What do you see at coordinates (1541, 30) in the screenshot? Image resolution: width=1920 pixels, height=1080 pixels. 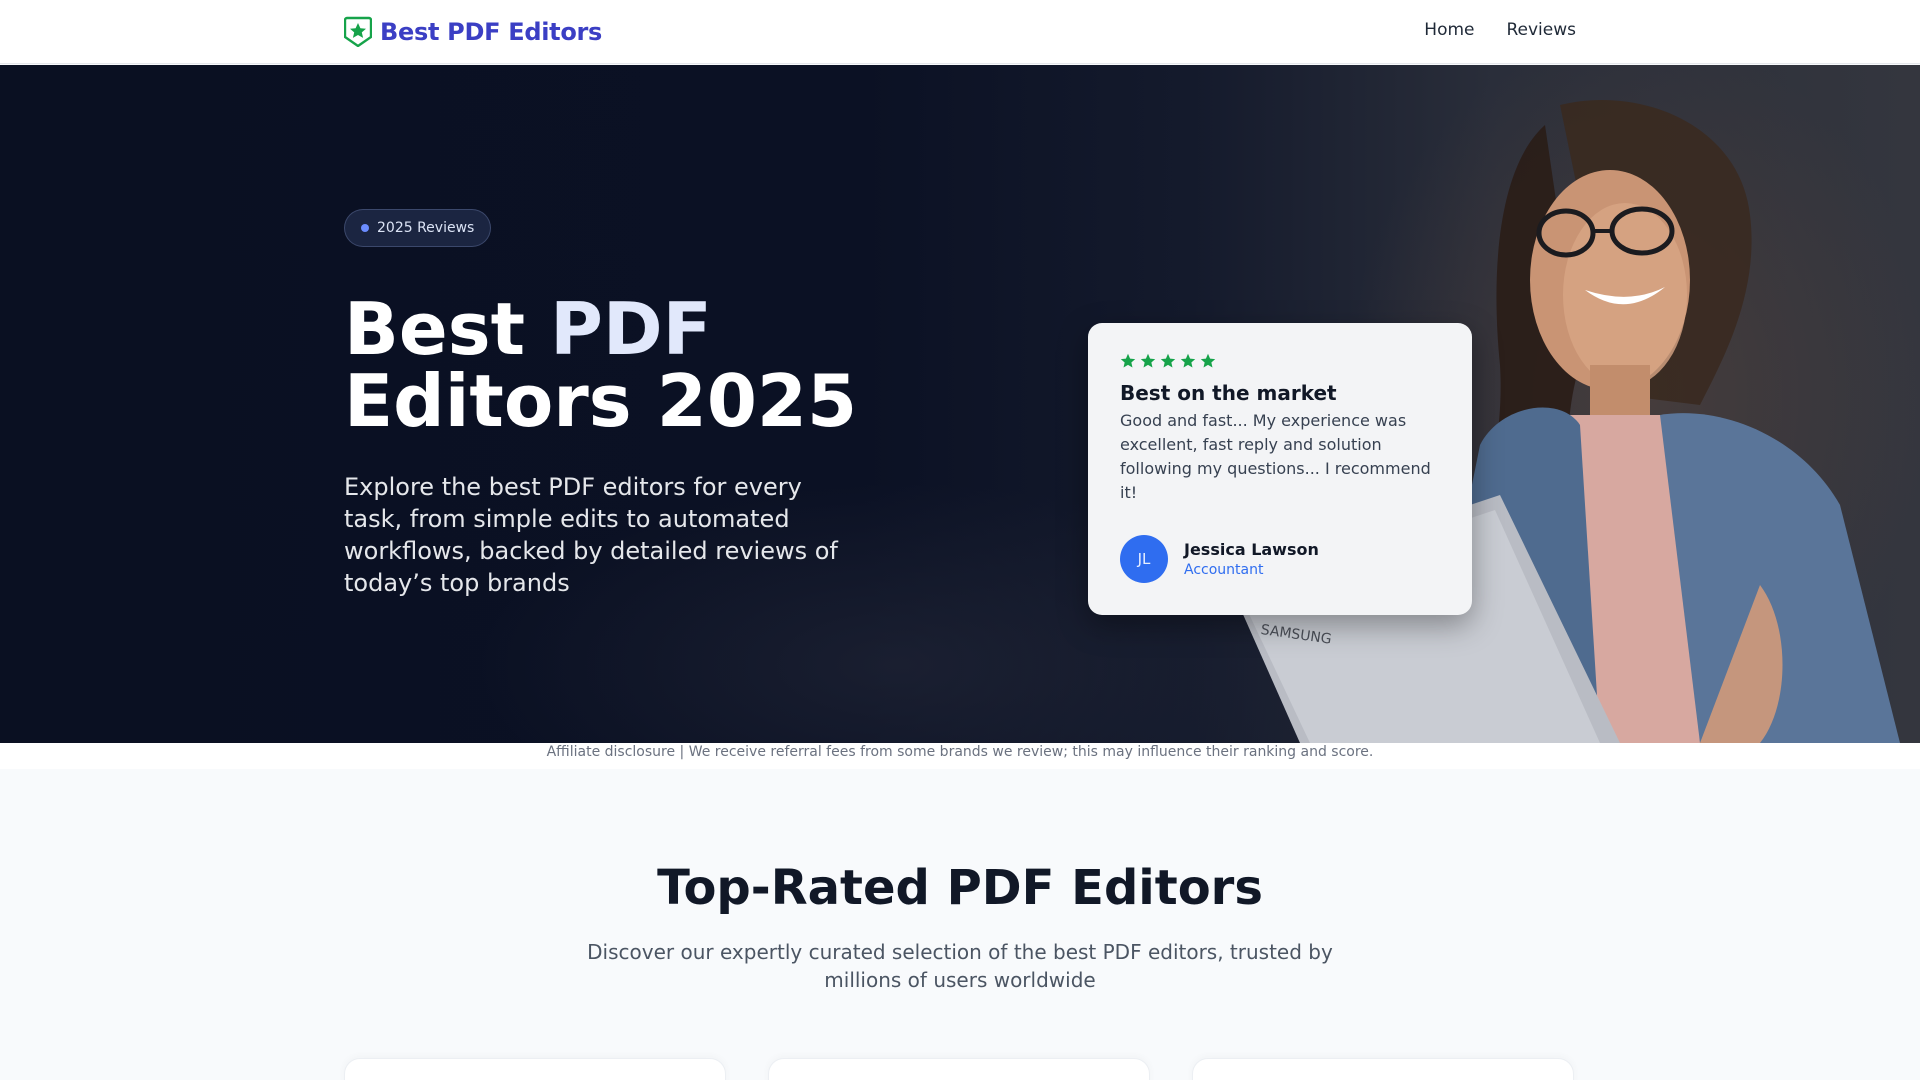 I see `nav-reviews-link: Reviews` at bounding box center [1541, 30].